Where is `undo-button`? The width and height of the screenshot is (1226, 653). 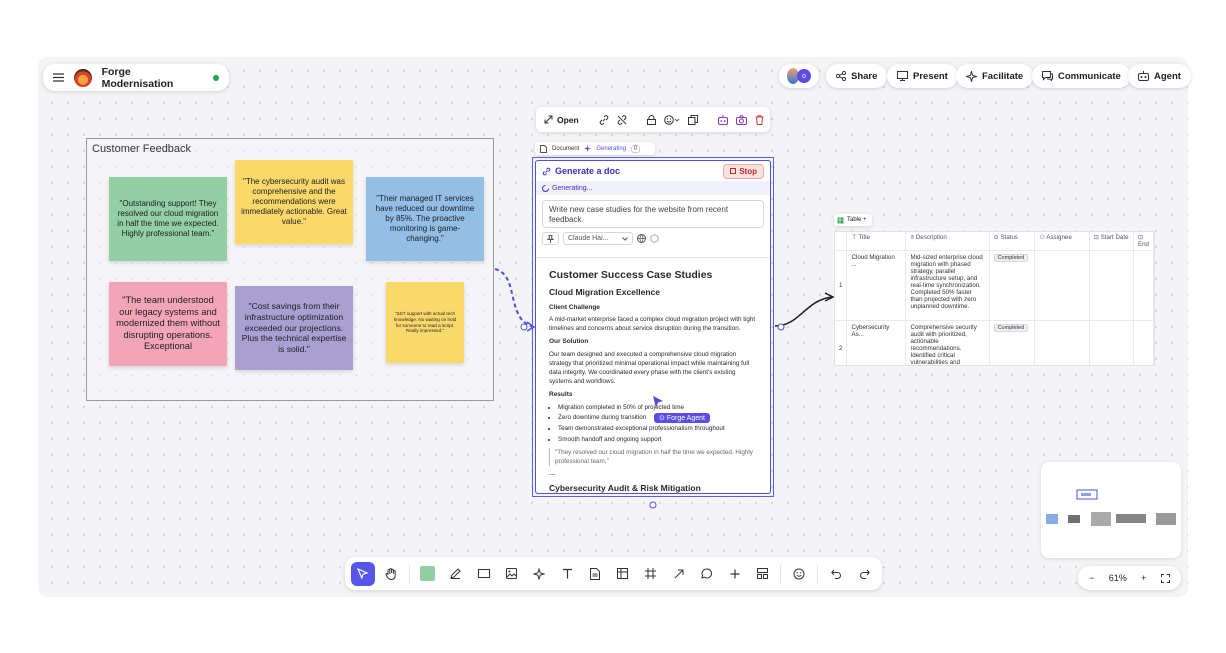 undo-button is located at coordinates (836, 574).